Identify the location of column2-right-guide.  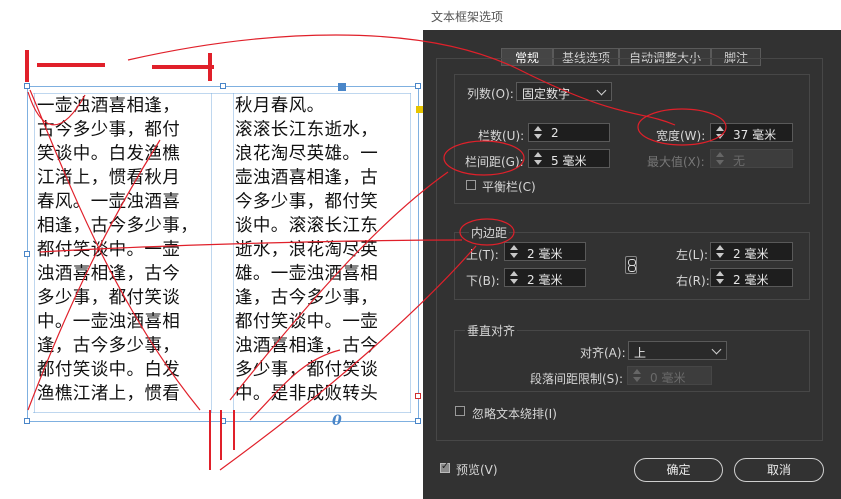
(410, 253).